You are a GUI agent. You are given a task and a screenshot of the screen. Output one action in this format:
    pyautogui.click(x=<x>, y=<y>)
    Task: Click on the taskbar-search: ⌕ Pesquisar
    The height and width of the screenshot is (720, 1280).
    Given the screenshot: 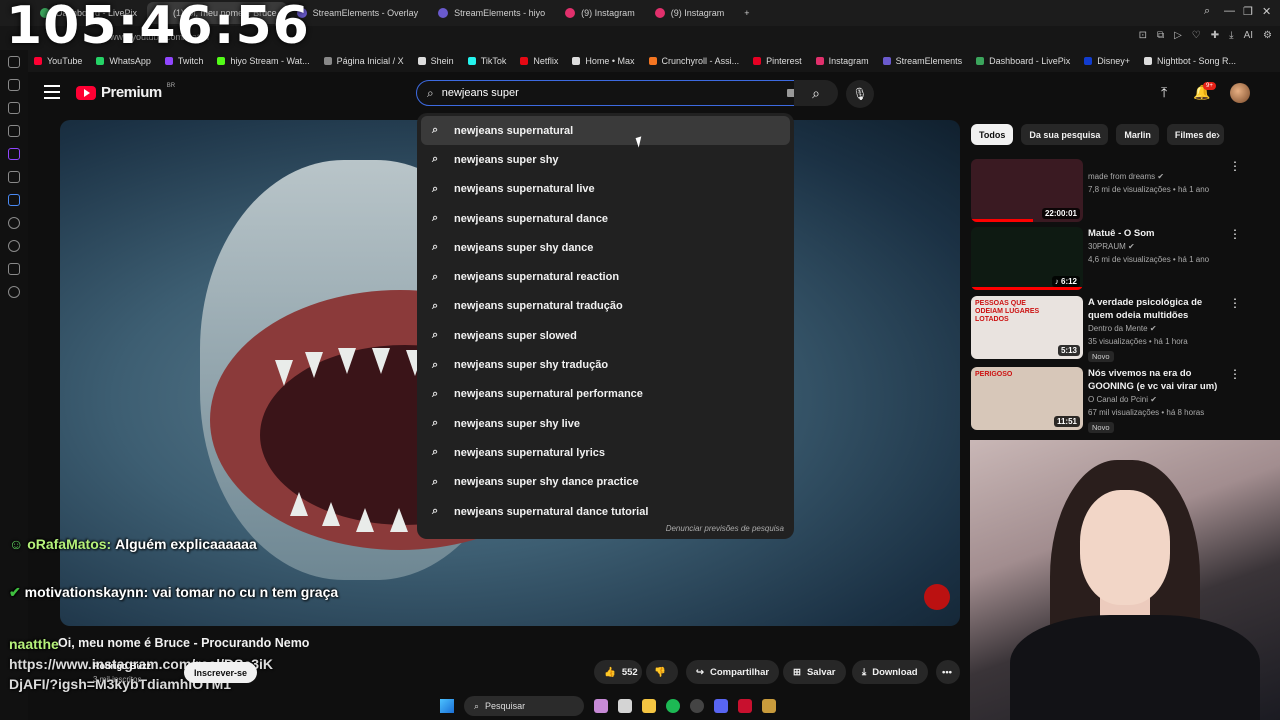 What is the action you would take?
    pyautogui.click(x=524, y=706)
    